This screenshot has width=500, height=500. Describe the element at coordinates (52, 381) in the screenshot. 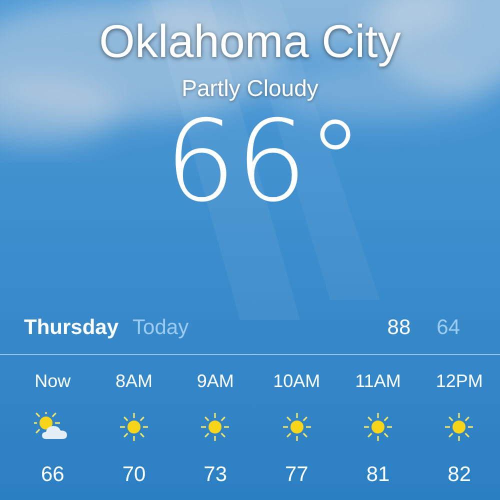

I see `hour-label: Now` at that location.